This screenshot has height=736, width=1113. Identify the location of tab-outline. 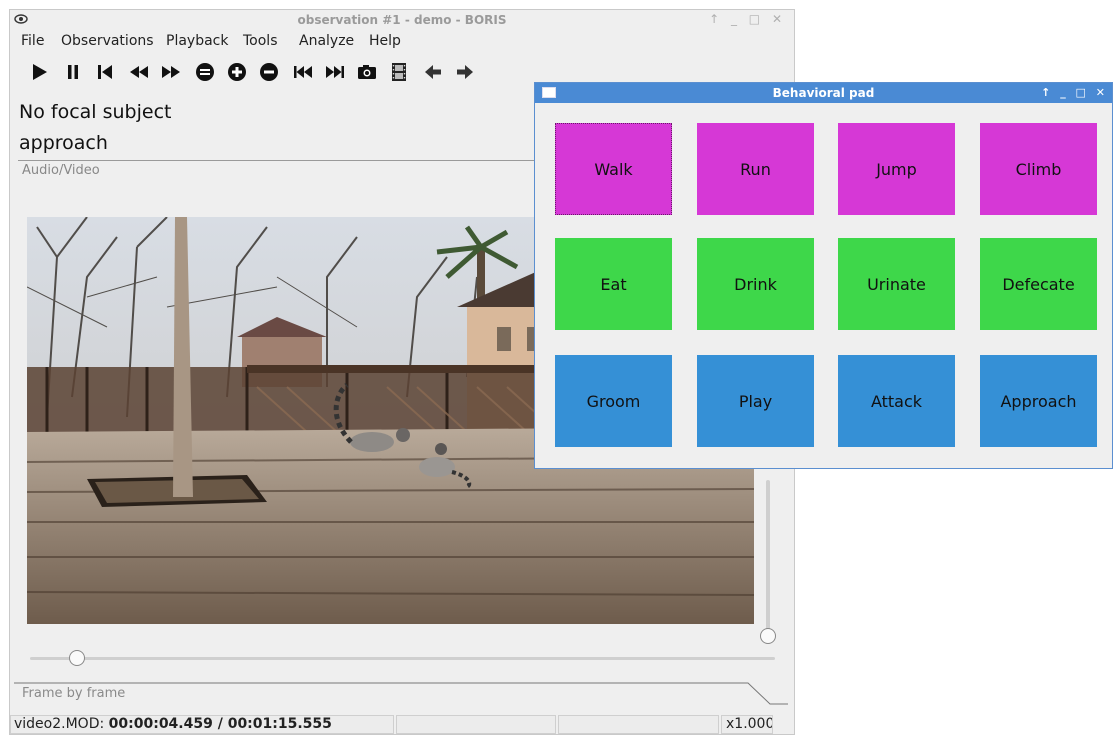
(401, 693).